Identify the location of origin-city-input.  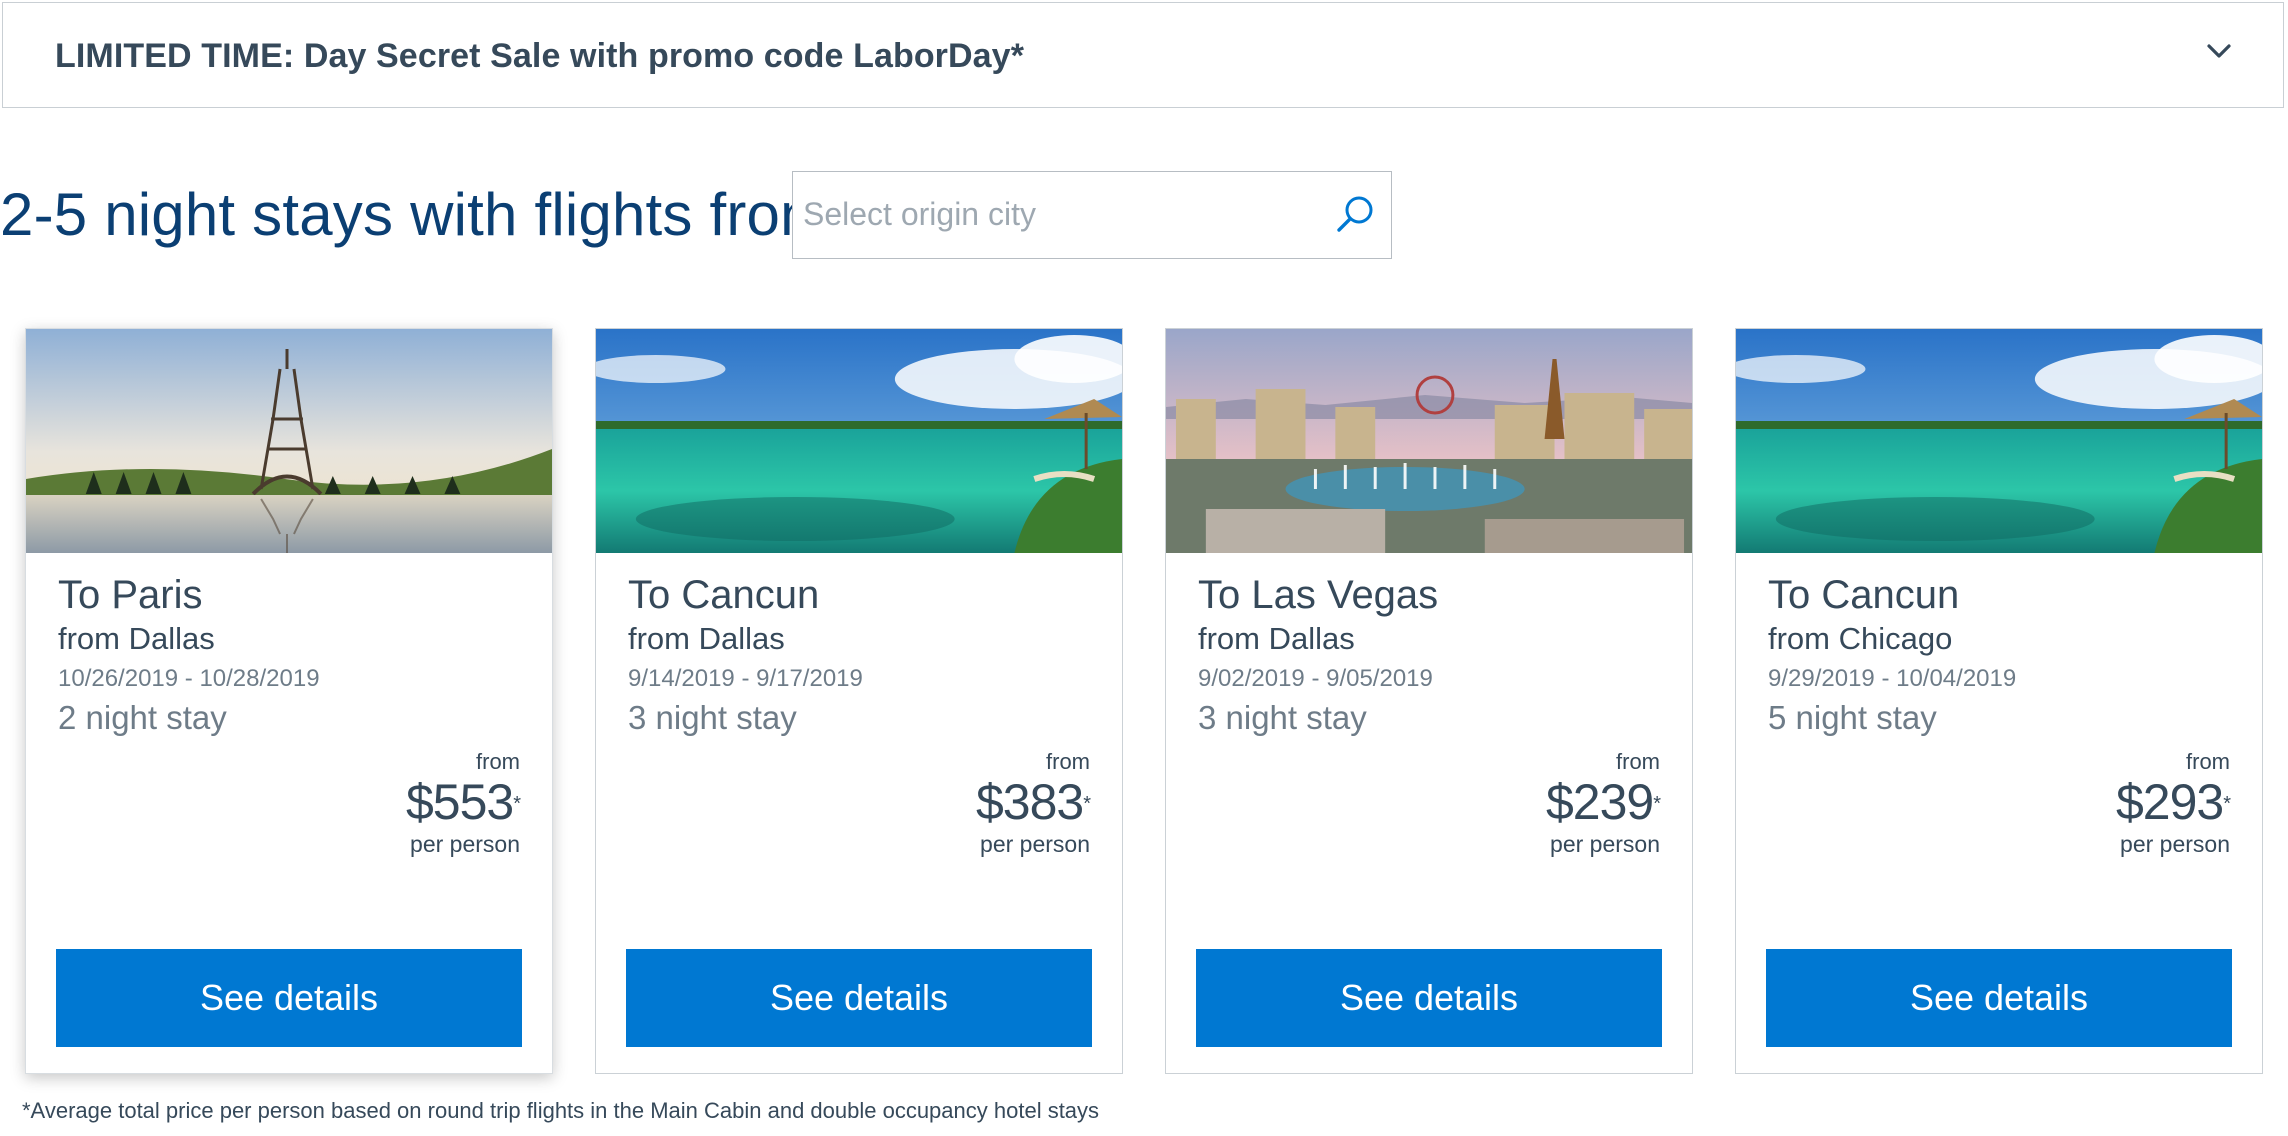
(1053, 214).